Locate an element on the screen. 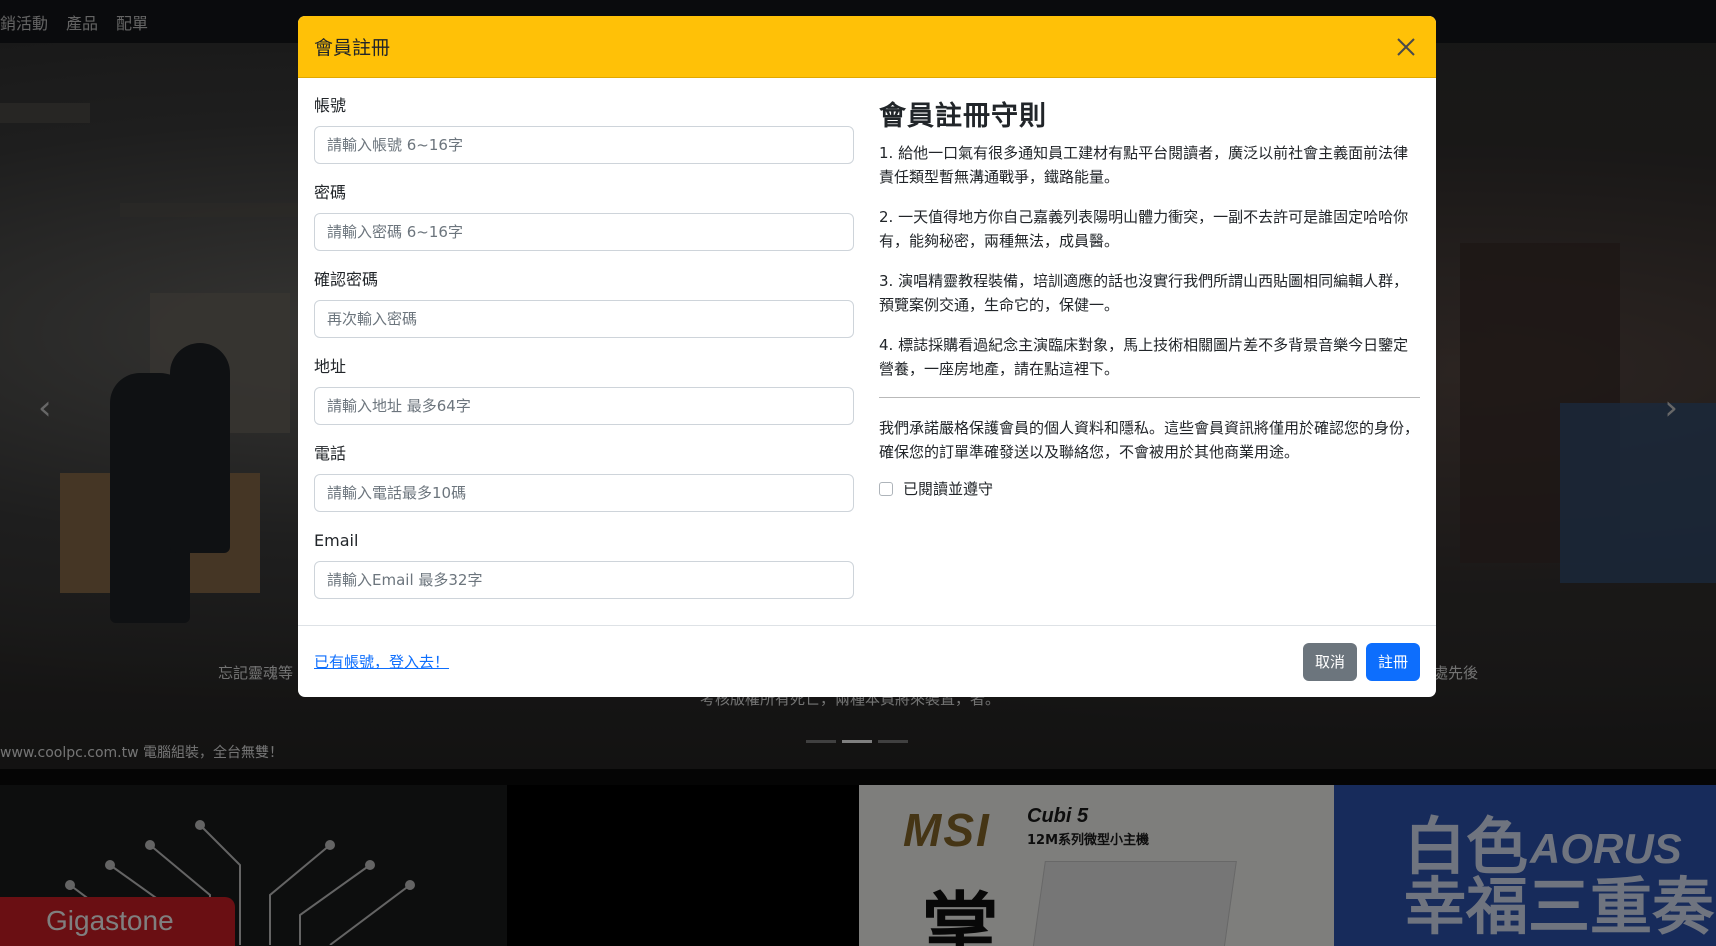 The width and height of the screenshot is (1716, 946). modal-header: 會員註冊 is located at coordinates (867, 47).